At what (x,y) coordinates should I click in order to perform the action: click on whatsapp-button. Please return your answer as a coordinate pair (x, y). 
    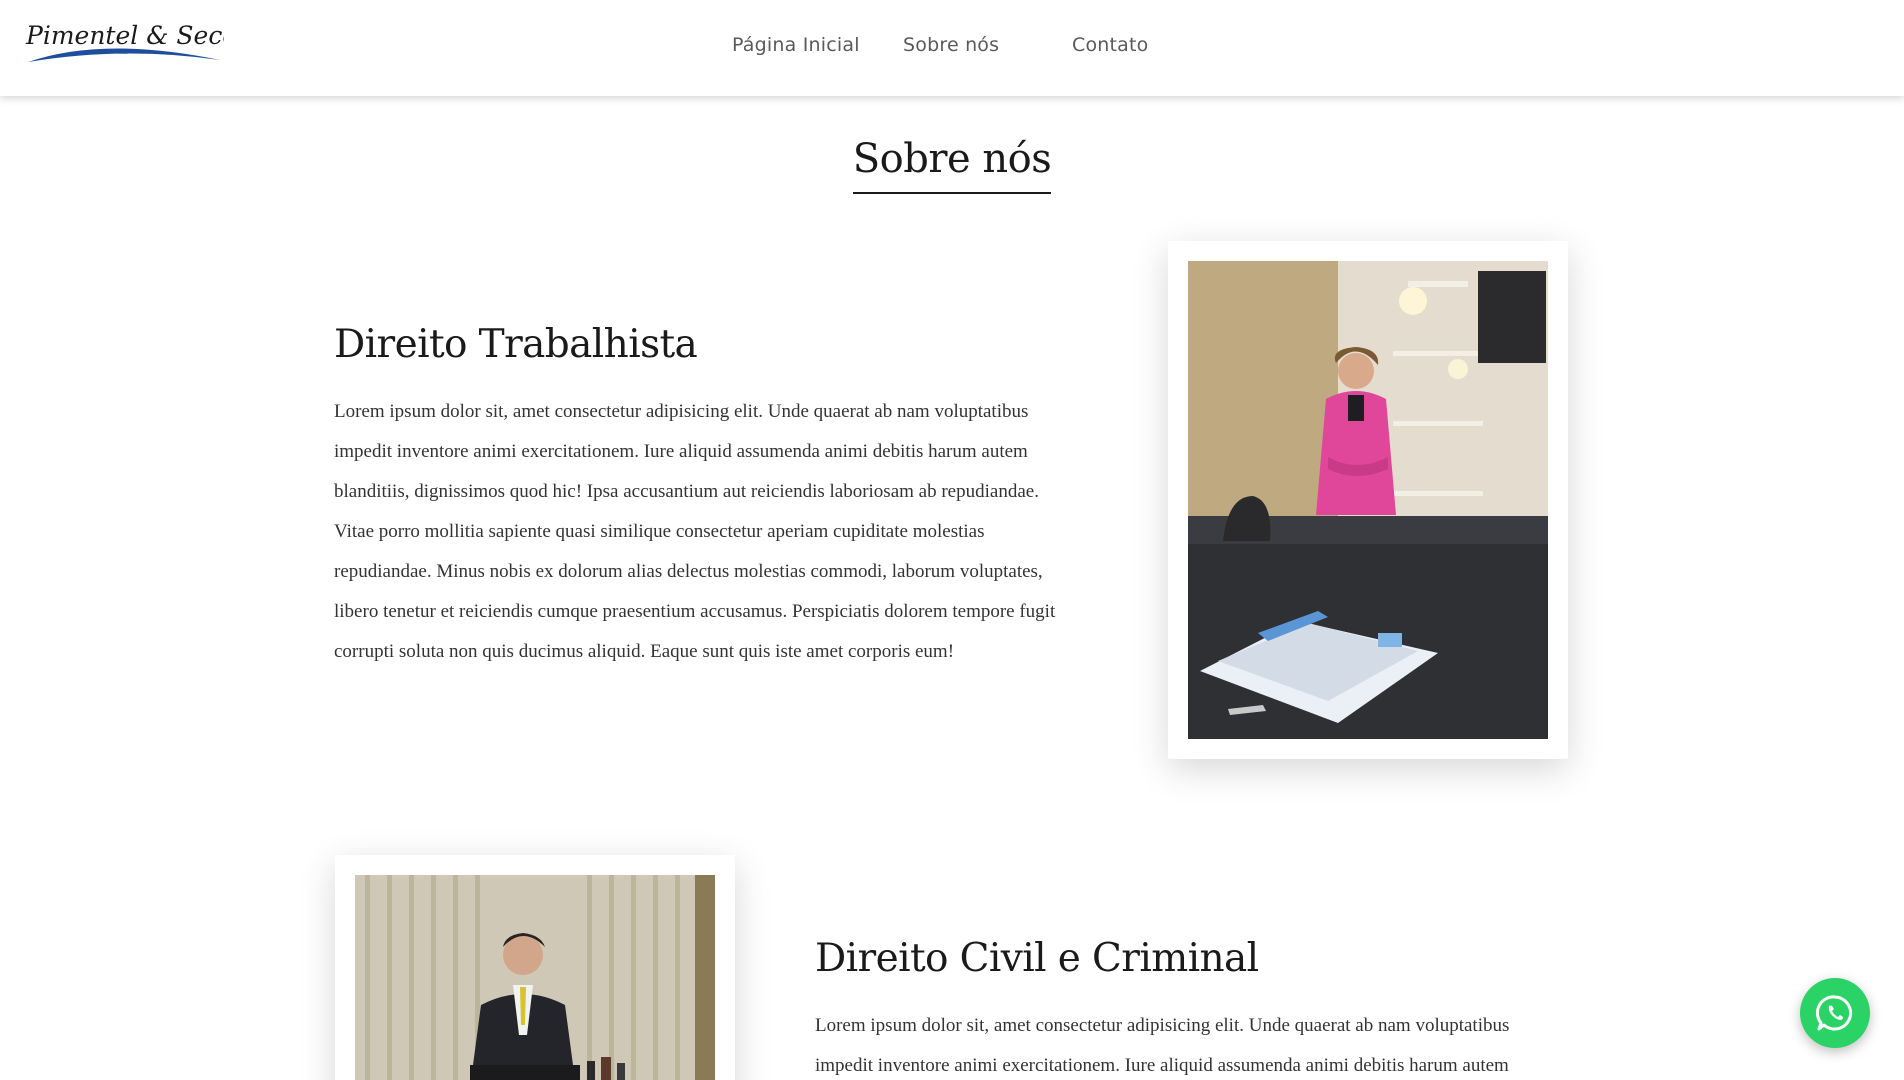
    Looking at the image, I should click on (1835, 1013).